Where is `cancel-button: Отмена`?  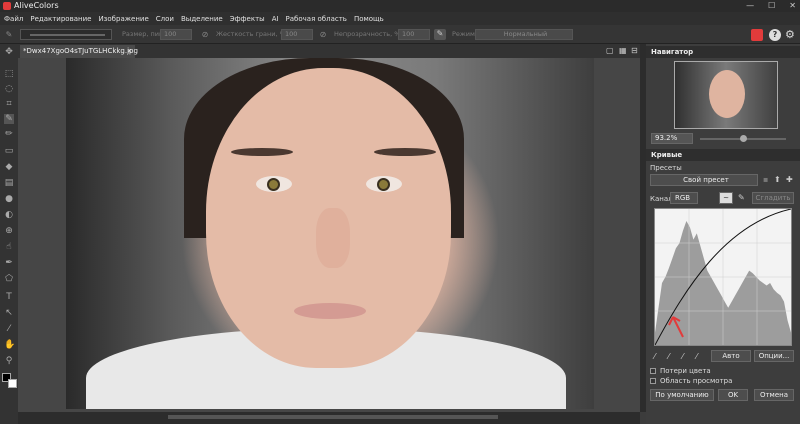 cancel-button: Отмена is located at coordinates (774, 395).